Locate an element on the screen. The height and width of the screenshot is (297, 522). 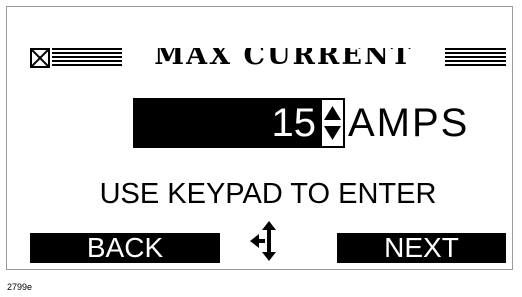
screen-title: MAX CURRENT is located at coordinates (283, 59).